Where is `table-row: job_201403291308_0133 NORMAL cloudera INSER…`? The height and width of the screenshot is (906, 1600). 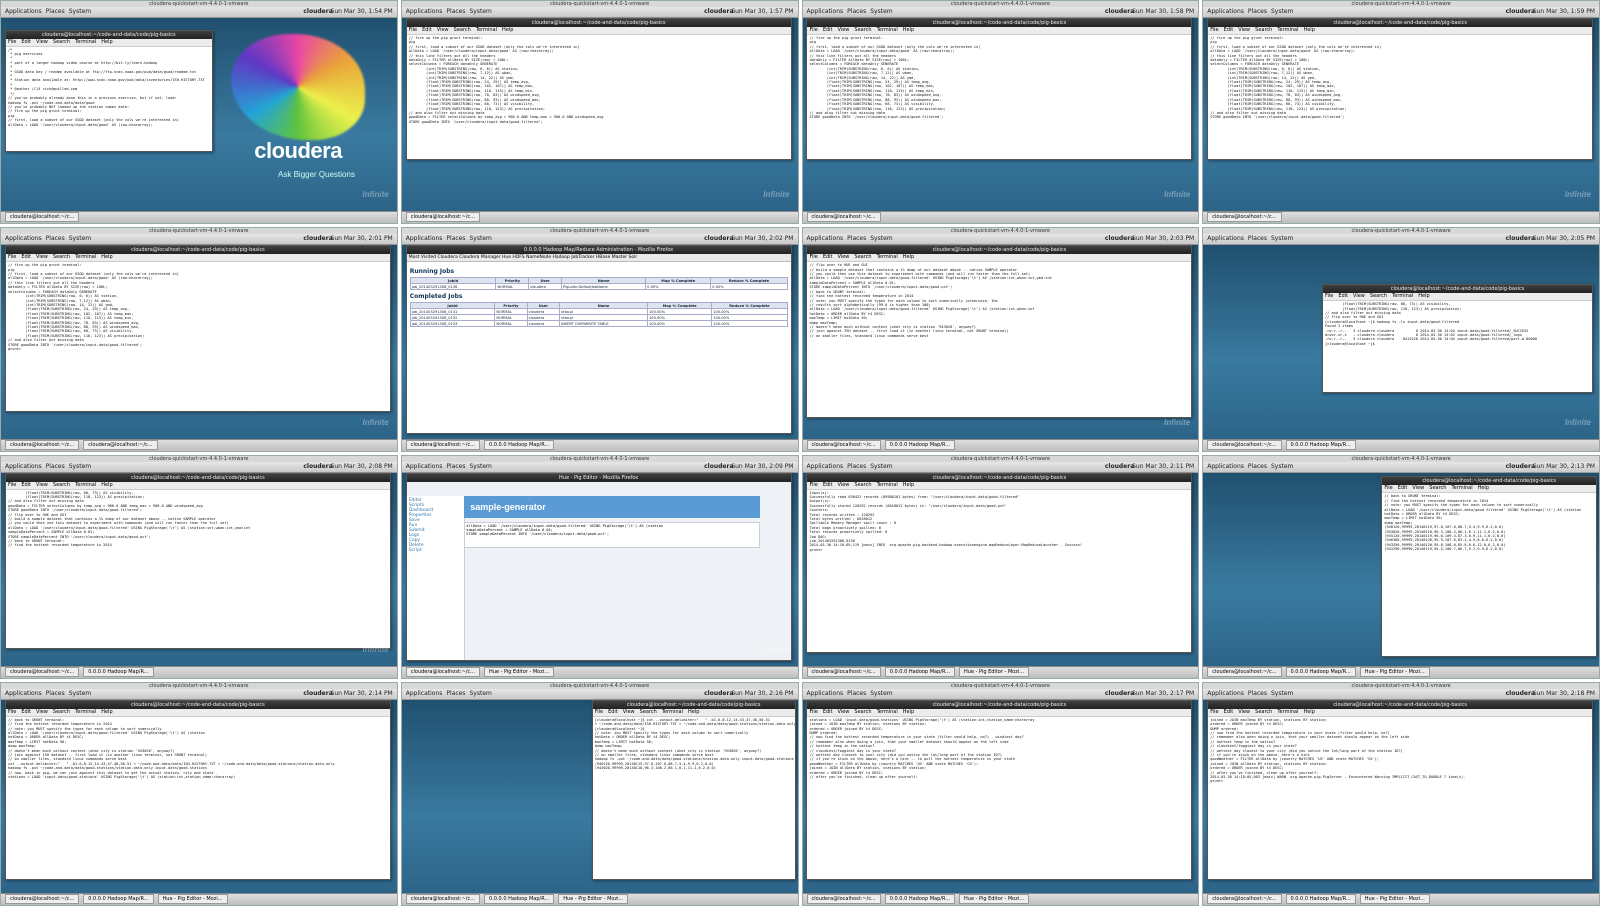 table-row: job_201403291308_0133 NORMAL cloudera INSER… is located at coordinates (598, 324).